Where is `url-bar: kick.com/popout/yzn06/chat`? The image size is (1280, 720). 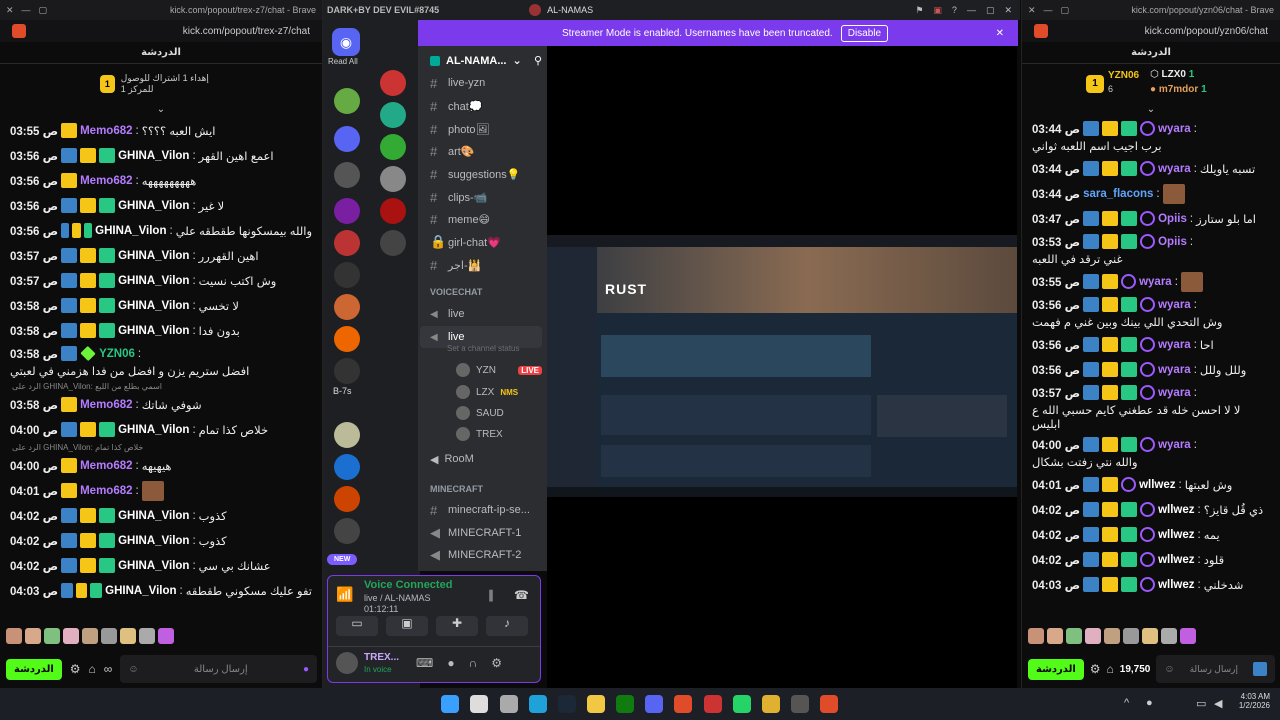 url-bar: kick.com/popout/yzn06/chat is located at coordinates (1151, 31).